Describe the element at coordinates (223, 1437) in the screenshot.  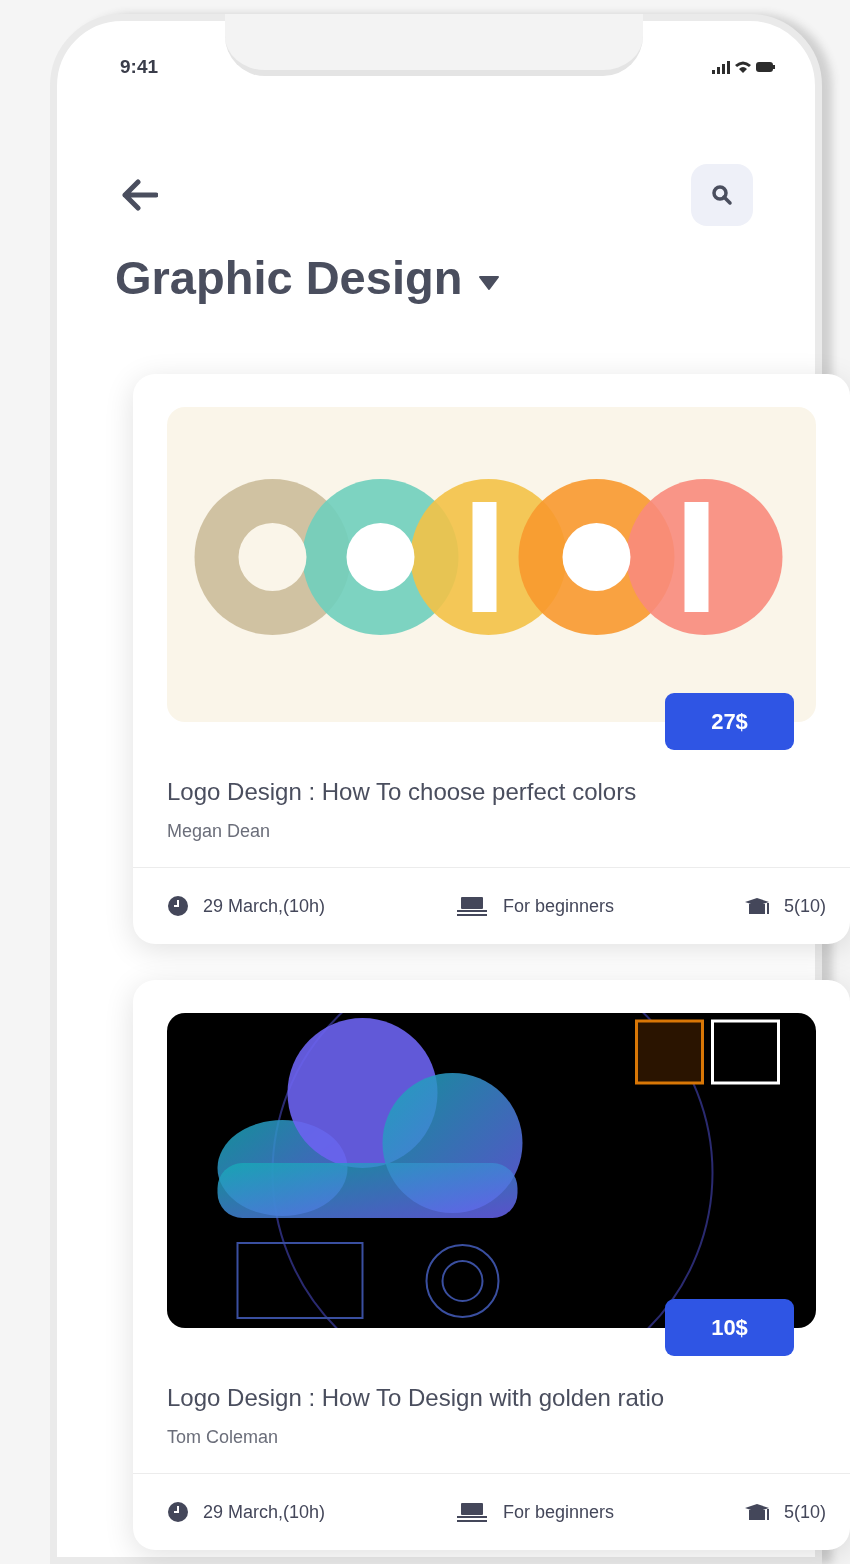
I see `author-name: Tom Coleman` at that location.